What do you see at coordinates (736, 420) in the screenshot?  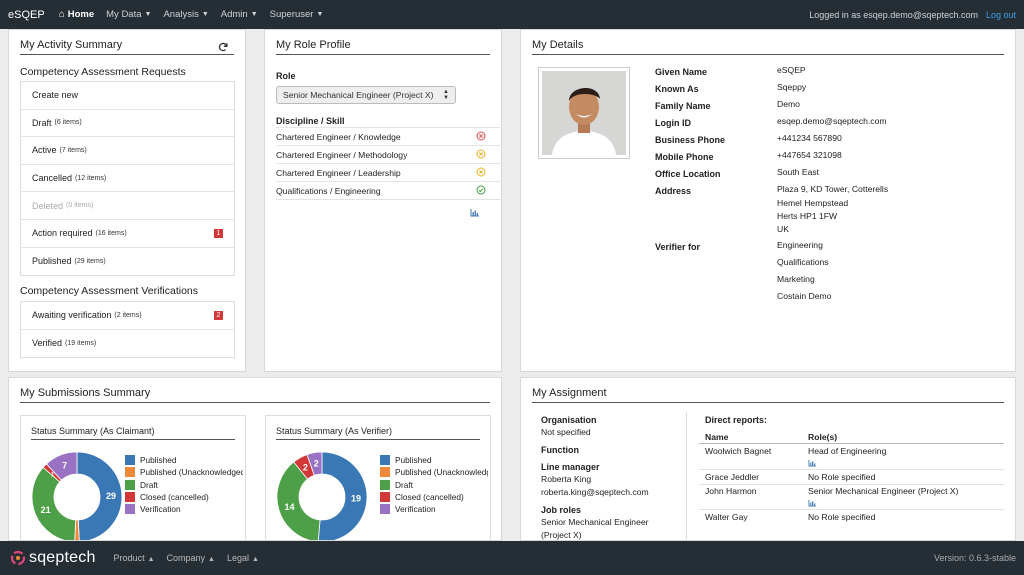 I see `direct-reports-label: Direct reports:` at bounding box center [736, 420].